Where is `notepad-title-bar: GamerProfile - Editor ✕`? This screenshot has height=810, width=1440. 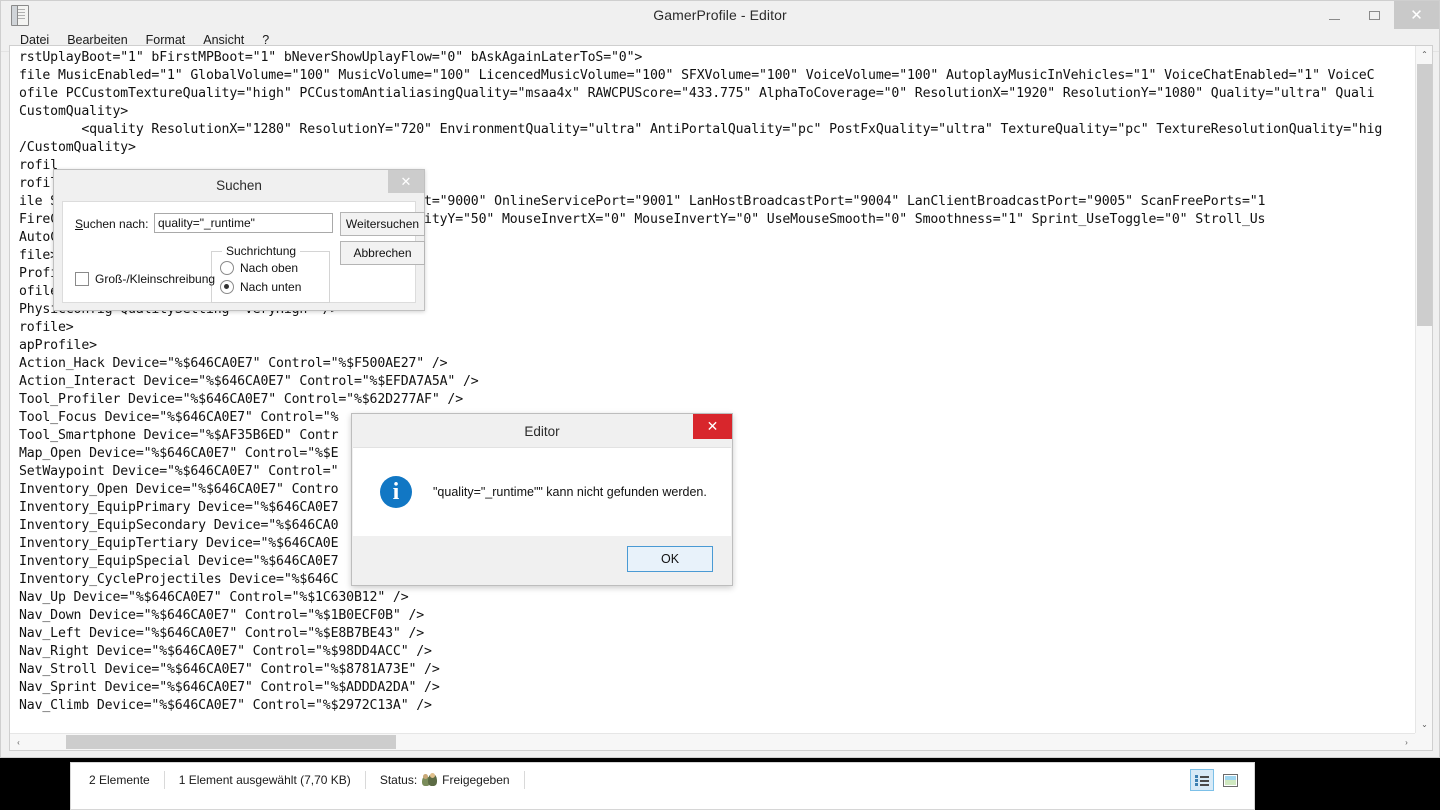 notepad-title-bar: GamerProfile - Editor ✕ is located at coordinates (720, 15).